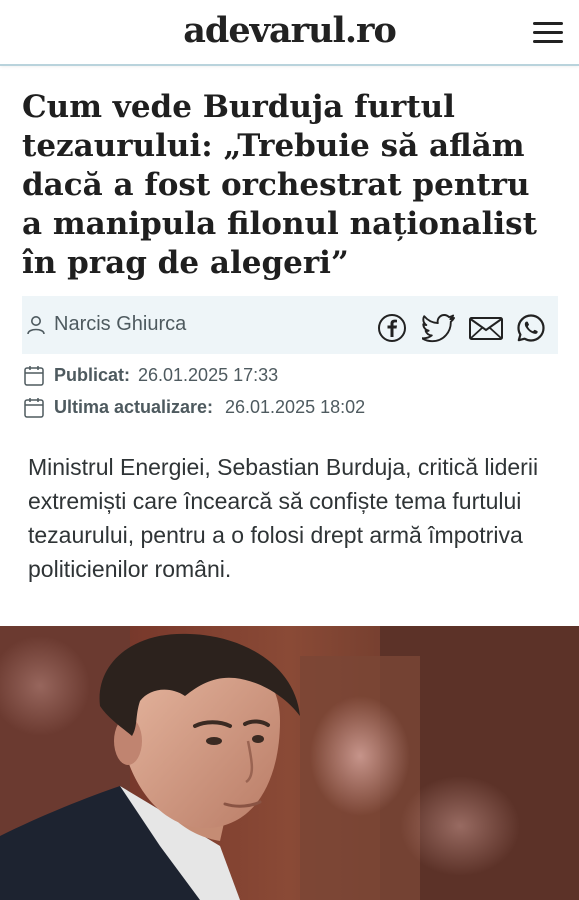 This screenshot has width=579, height=900. Describe the element at coordinates (222, 408) in the screenshot. I see `updated-row: Ultima actualizare: 26.01.2025 18:02` at that location.